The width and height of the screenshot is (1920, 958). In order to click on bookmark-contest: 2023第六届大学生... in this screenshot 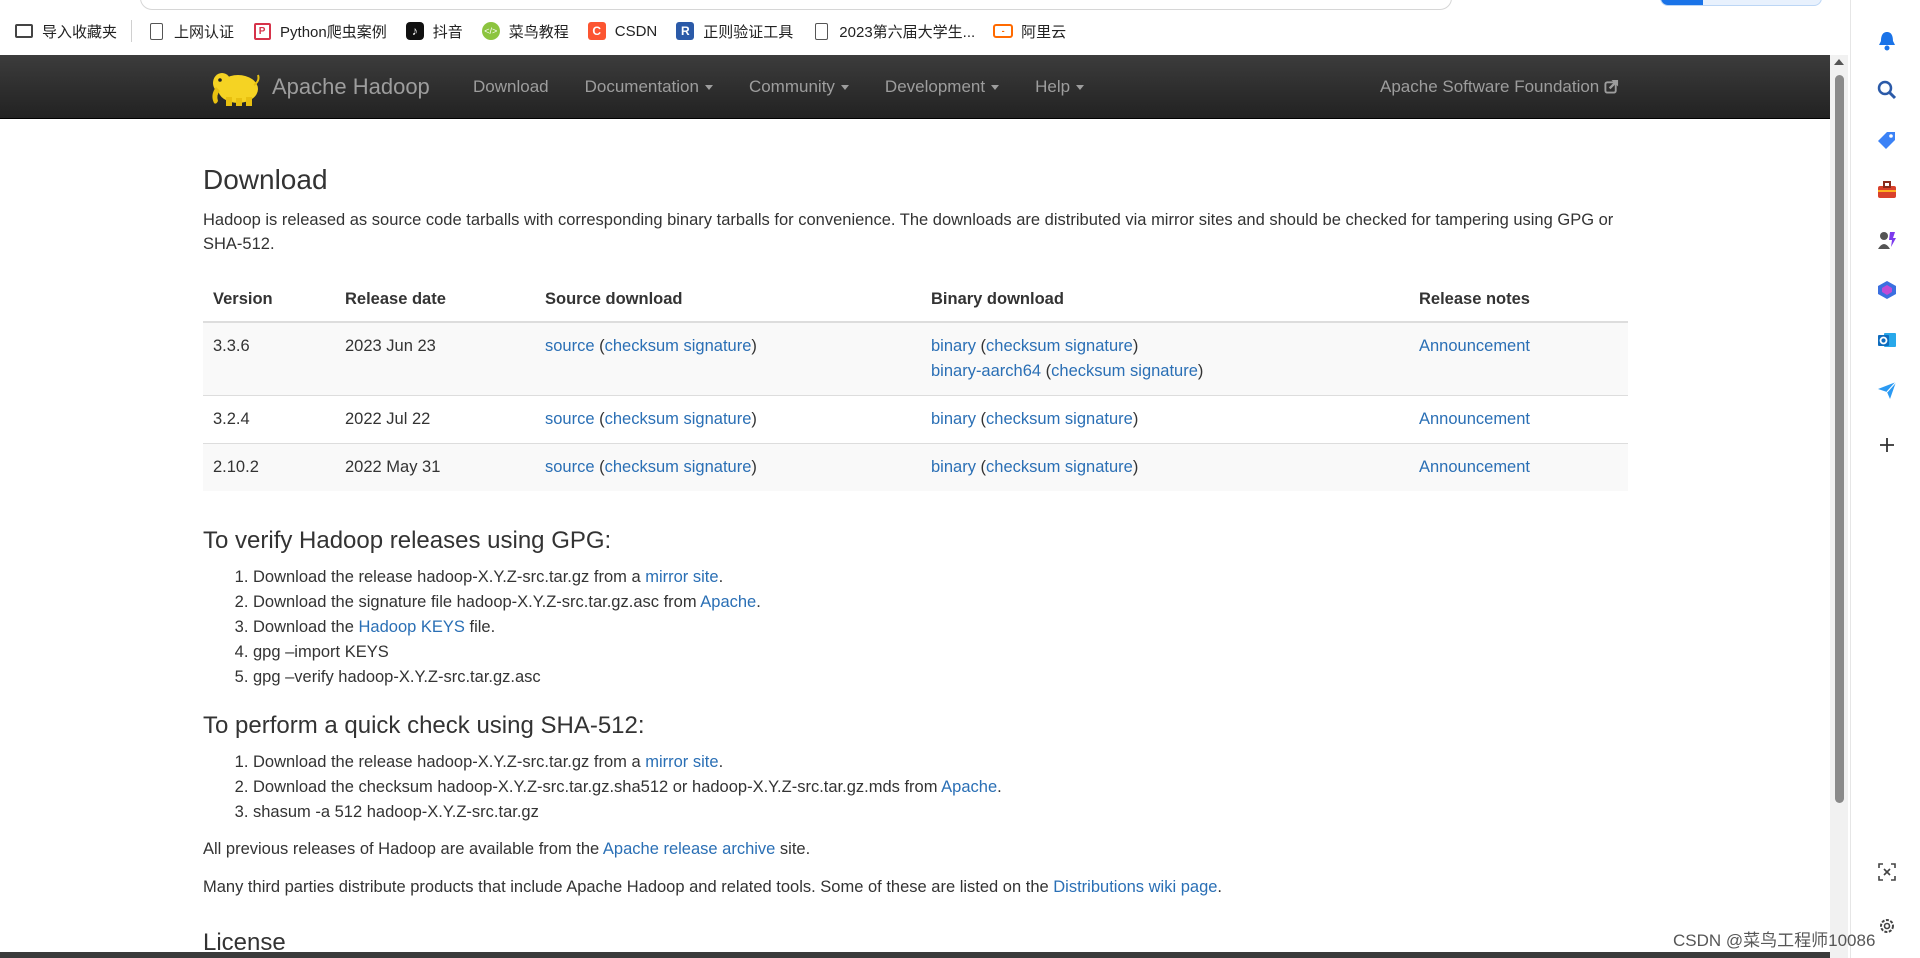, I will do `click(893, 31)`.